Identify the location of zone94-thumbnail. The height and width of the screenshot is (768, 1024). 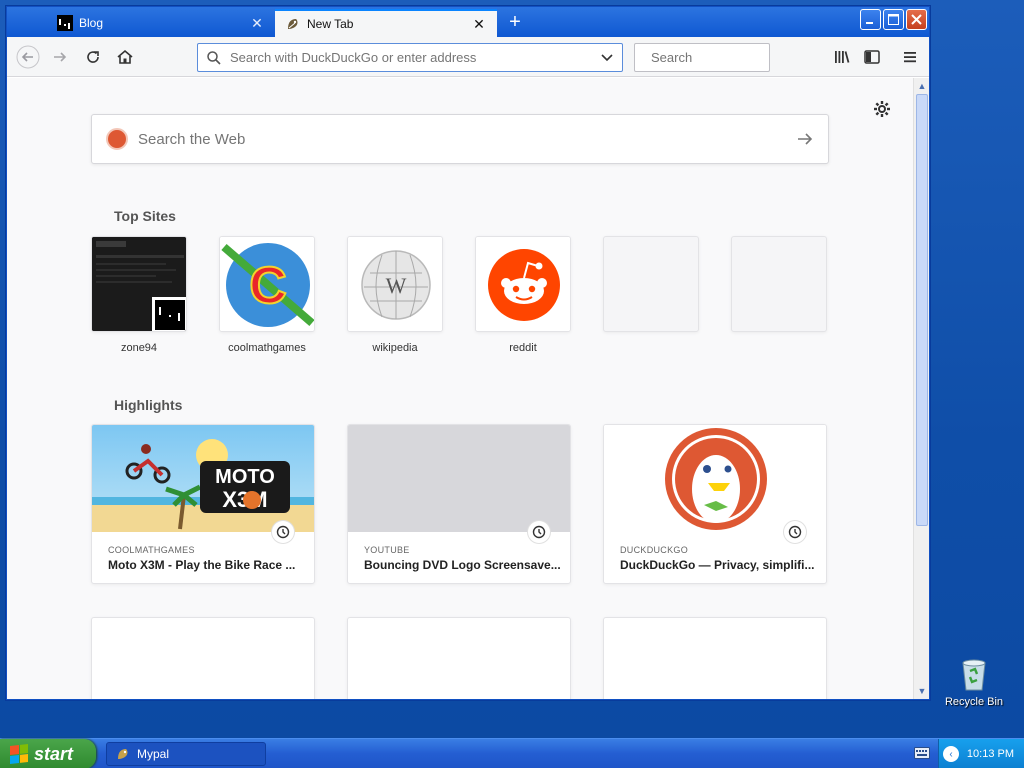
(139, 284).